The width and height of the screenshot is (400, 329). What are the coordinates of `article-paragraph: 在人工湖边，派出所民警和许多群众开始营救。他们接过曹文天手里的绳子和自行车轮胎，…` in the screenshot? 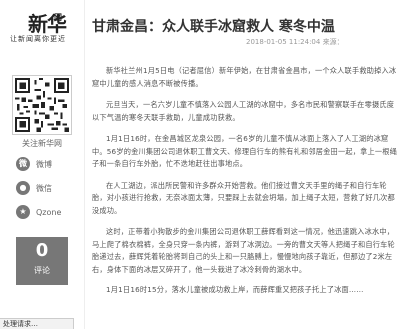 It's located at (243, 197).